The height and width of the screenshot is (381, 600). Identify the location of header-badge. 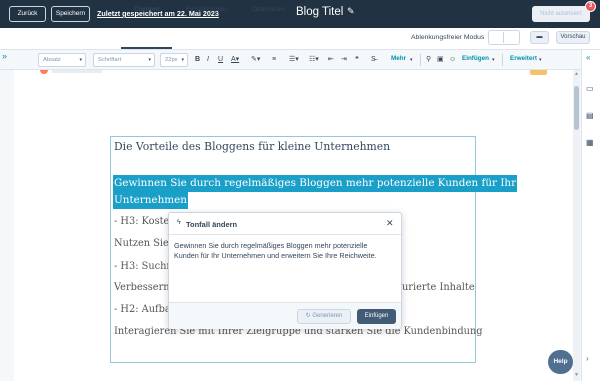
(538, 72).